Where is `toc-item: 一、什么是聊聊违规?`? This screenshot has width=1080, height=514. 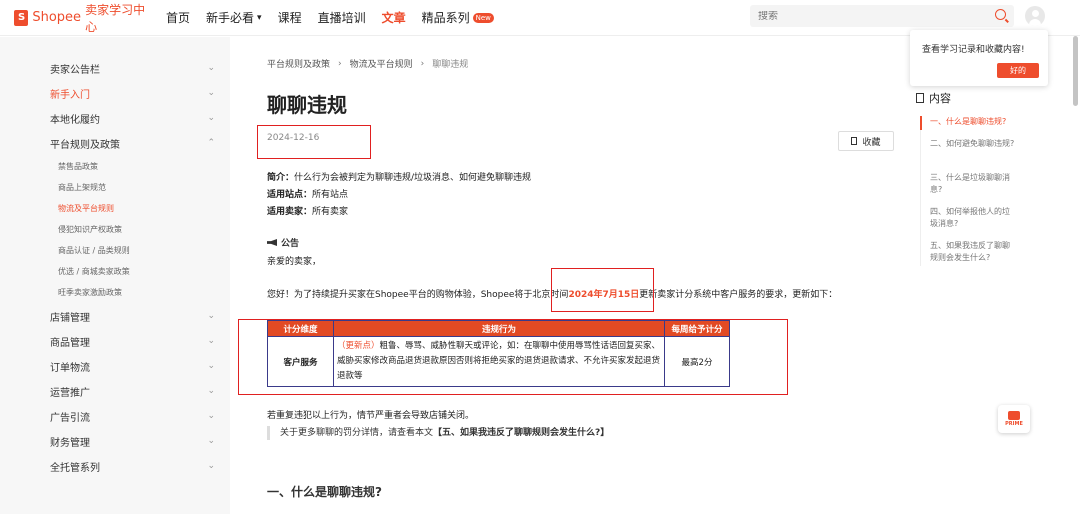 toc-item: 一、什么是聊聊违规? is located at coordinates (972, 122).